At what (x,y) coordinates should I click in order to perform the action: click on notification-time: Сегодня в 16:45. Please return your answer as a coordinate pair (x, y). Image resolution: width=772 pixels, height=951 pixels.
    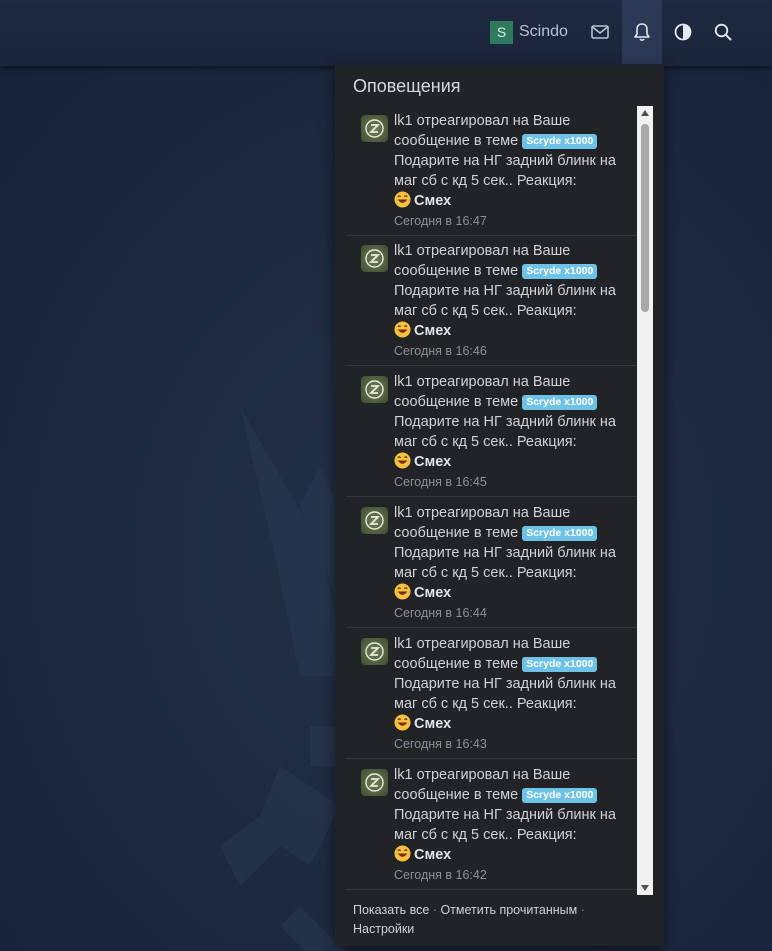
    Looking at the image, I should click on (440, 482).